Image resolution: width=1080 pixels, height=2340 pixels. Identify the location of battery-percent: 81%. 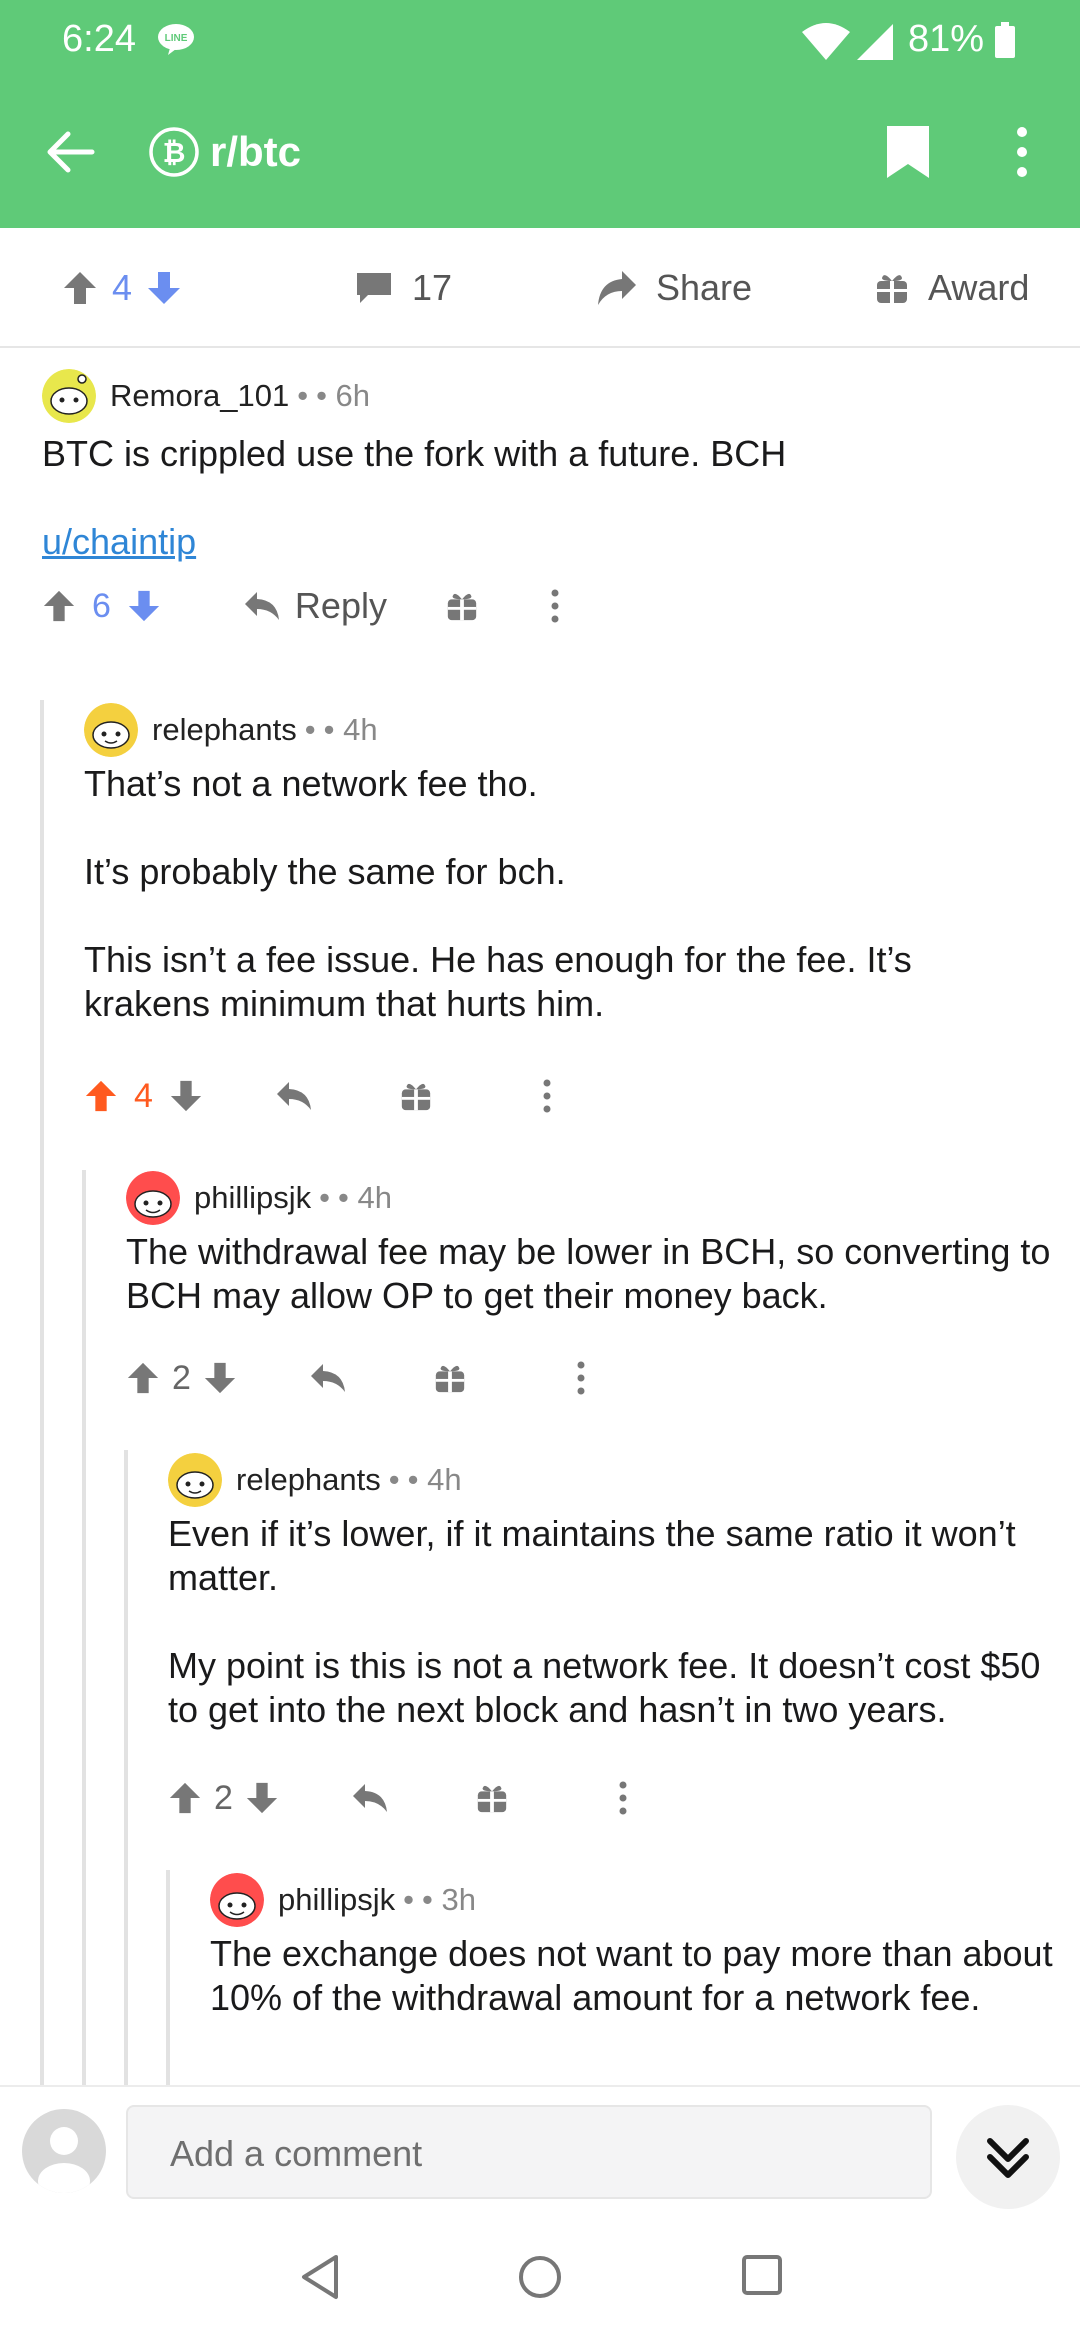
(946, 39).